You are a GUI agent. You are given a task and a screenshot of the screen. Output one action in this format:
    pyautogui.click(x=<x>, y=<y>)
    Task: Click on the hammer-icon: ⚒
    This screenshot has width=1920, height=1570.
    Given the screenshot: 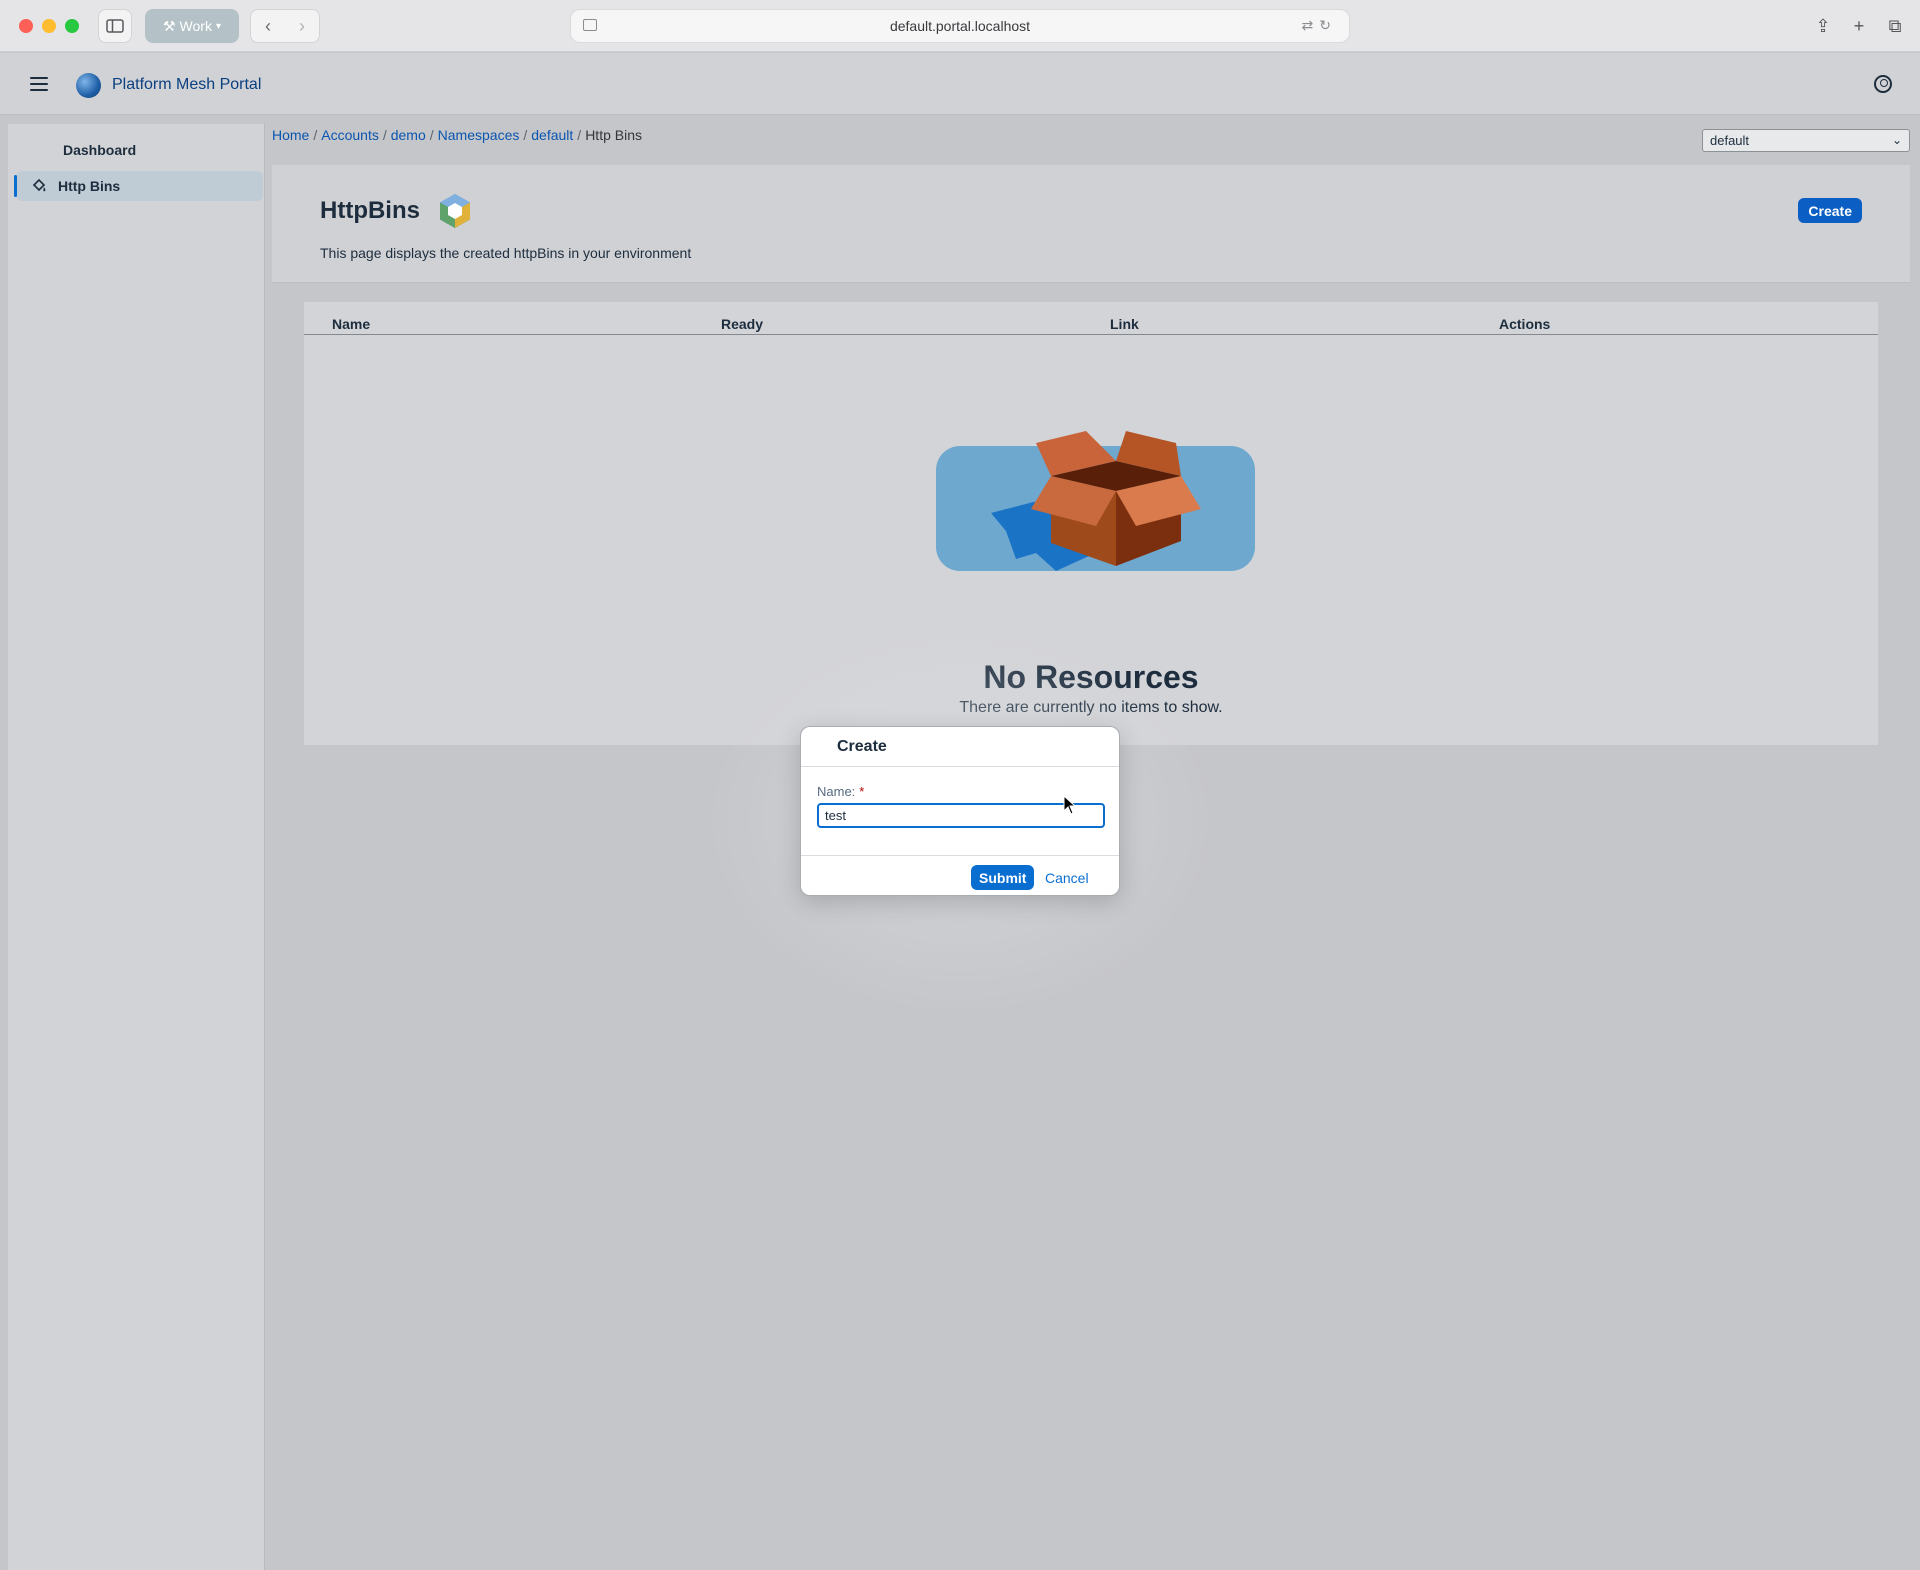 What is the action you would take?
    pyautogui.click(x=169, y=25)
    